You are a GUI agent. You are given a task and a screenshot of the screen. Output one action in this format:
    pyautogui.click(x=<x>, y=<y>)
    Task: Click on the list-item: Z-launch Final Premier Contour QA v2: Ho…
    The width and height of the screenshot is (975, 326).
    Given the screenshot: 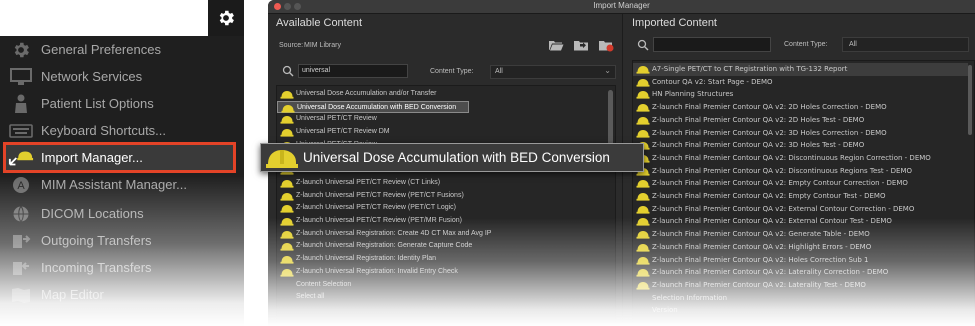 What is the action you would take?
    pyautogui.click(x=800, y=260)
    